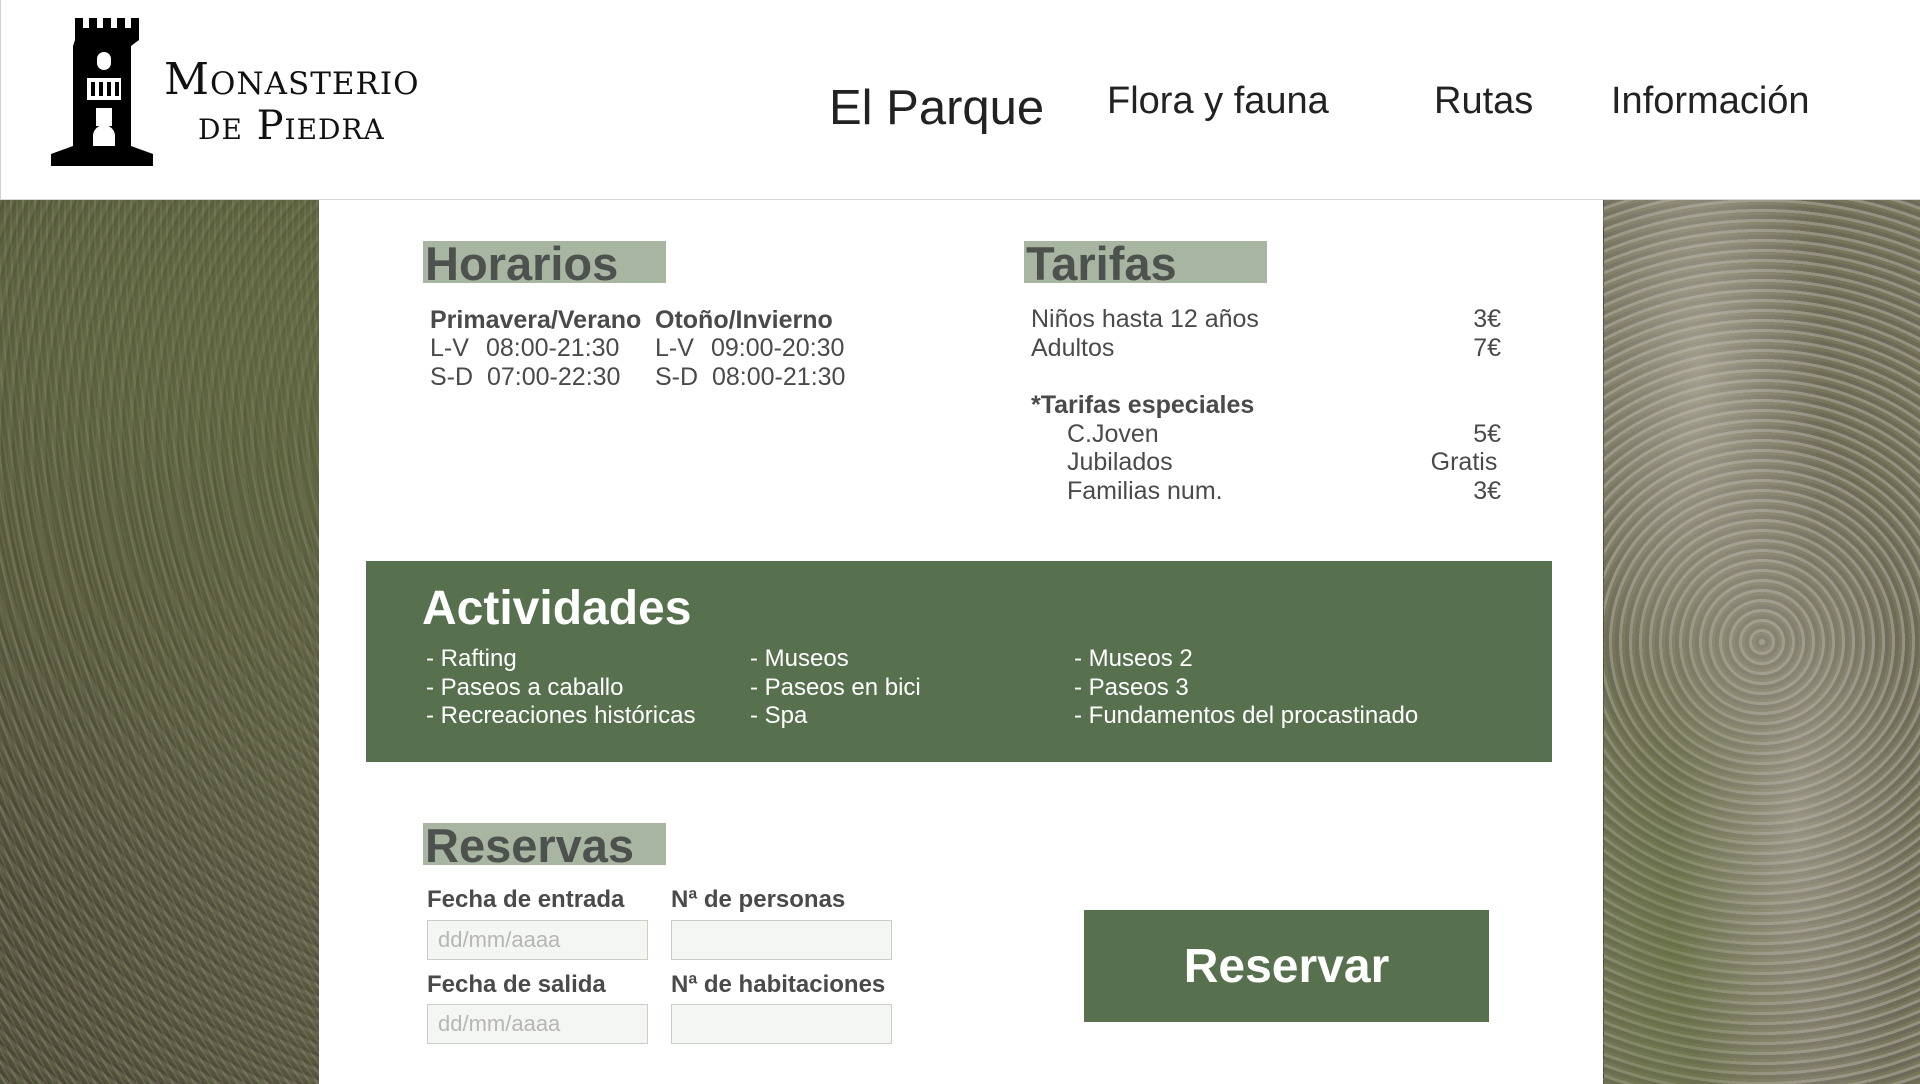 Image resolution: width=1920 pixels, height=1084 pixels. I want to click on brand-name-line1: Monasterio, so click(292, 79).